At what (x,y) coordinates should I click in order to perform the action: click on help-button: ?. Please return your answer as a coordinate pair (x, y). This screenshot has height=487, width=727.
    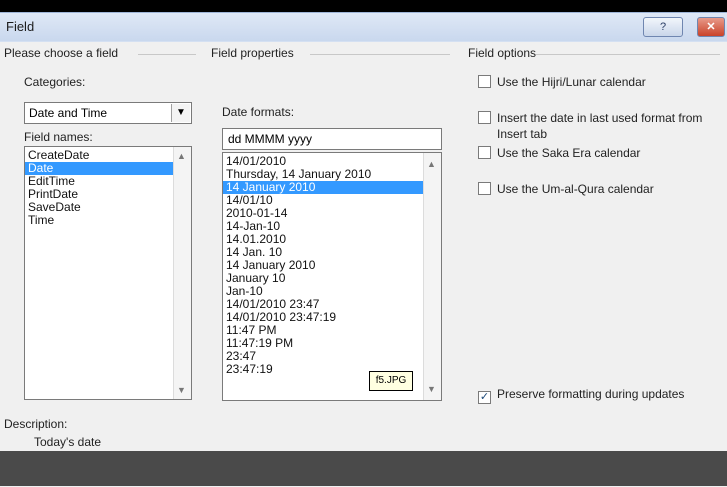
    Looking at the image, I should click on (663, 27).